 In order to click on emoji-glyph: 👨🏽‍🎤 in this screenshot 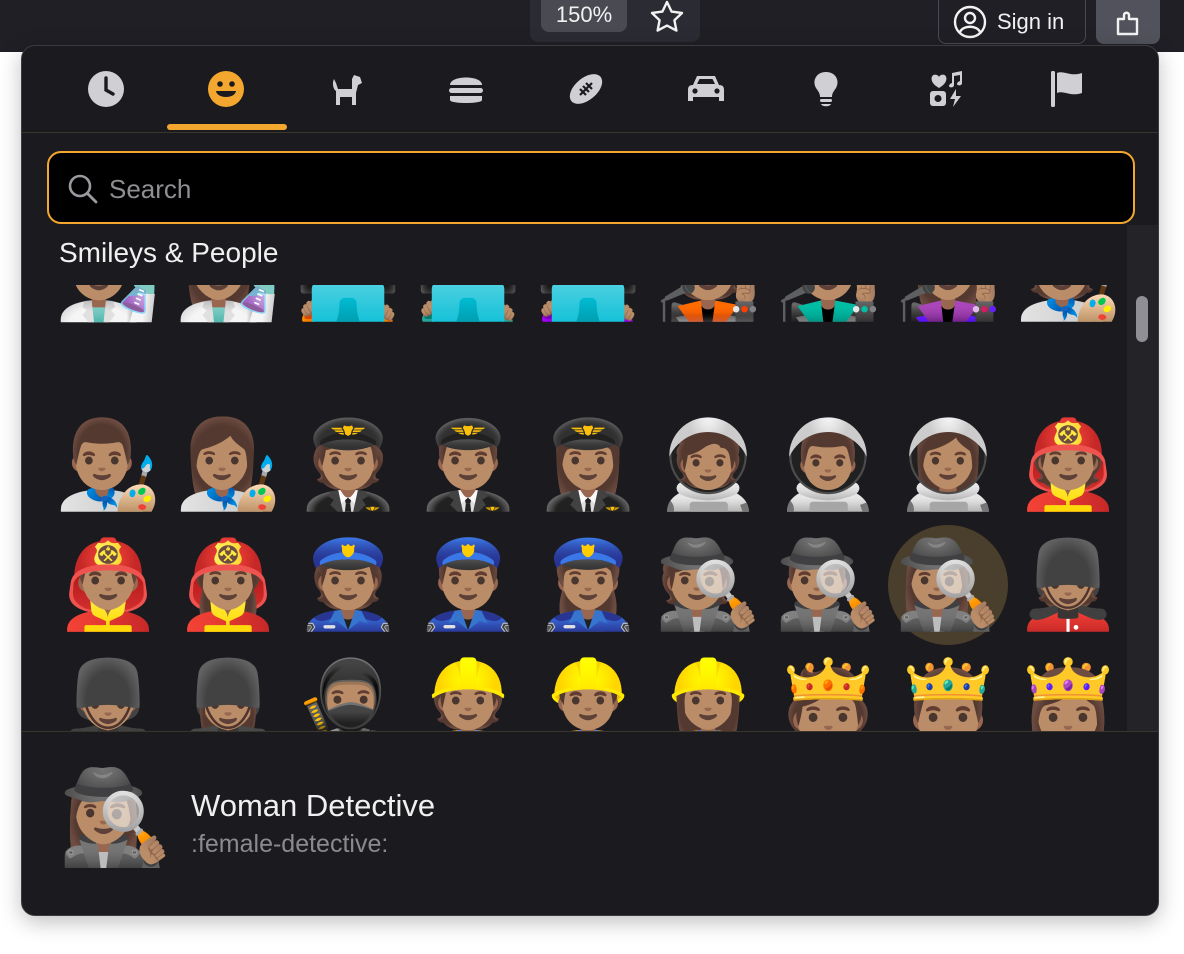, I will do `click(827, 308)`.